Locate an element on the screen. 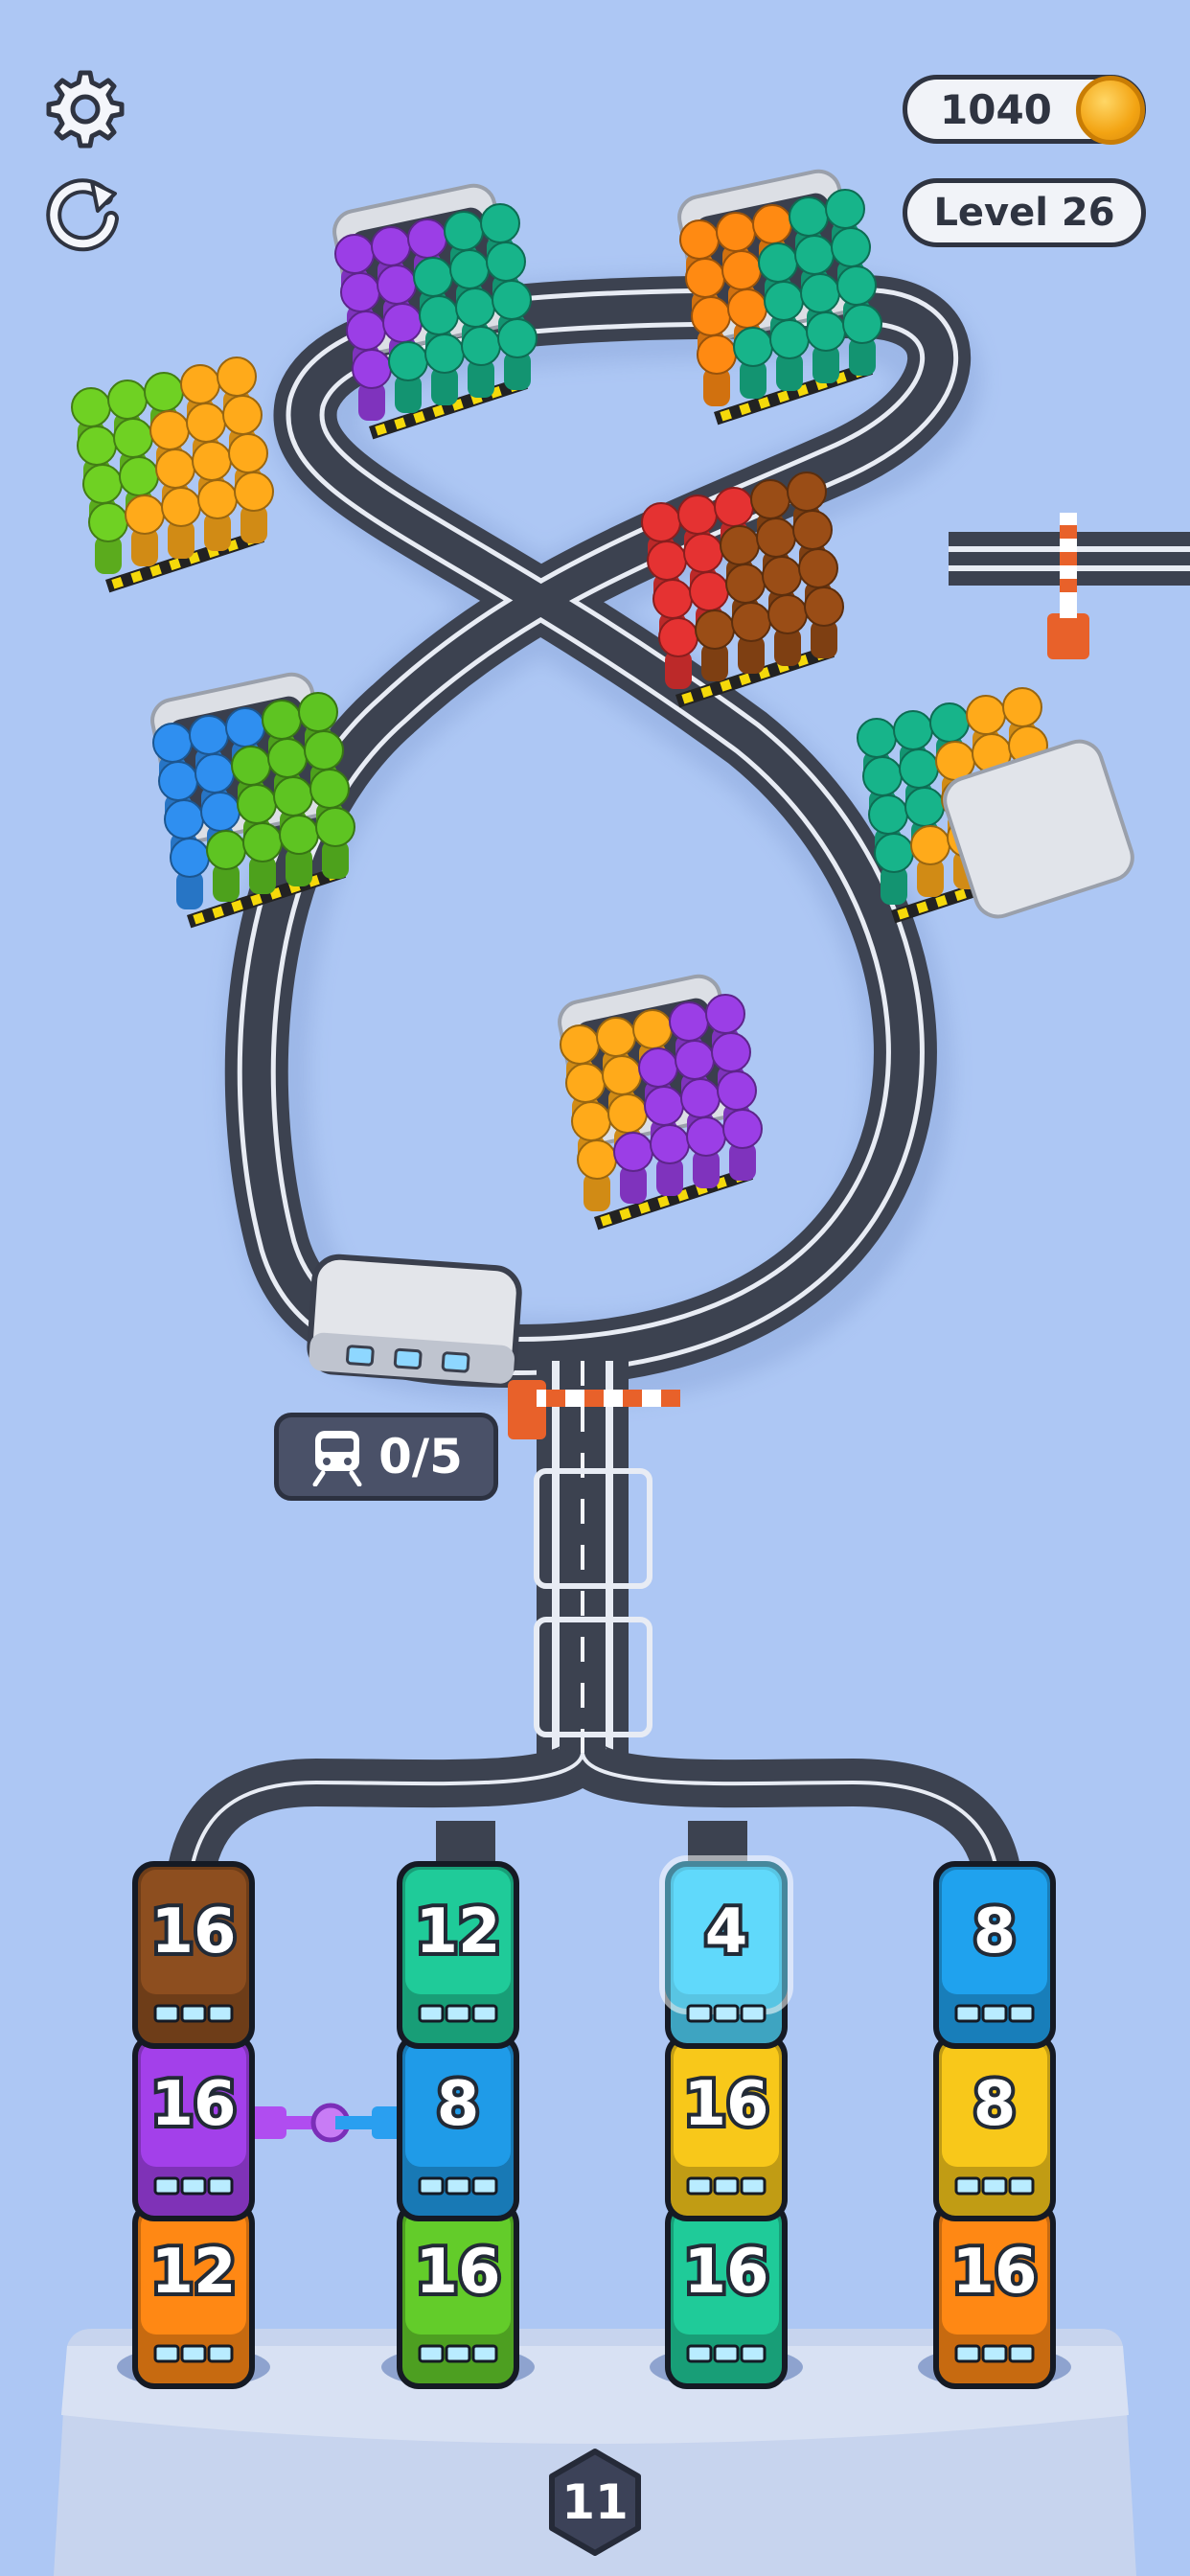 Image resolution: width=1190 pixels, height=2576 pixels. coin-counter: 1040 is located at coordinates (1025, 110).